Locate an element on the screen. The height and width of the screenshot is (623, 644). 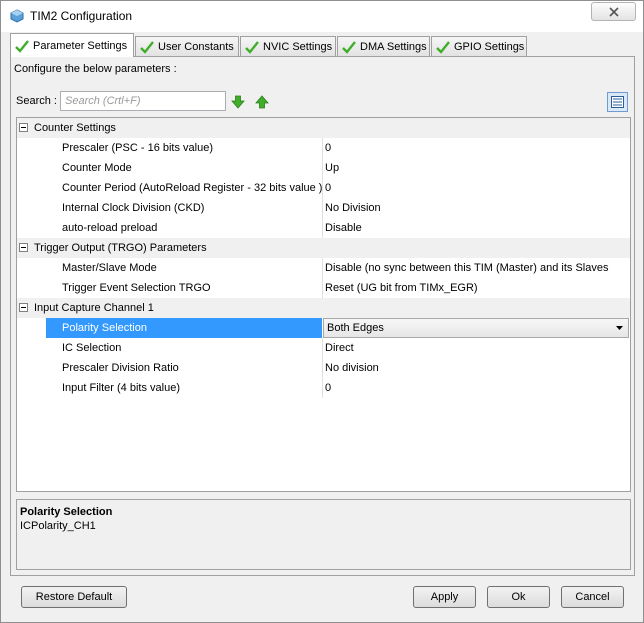
param-row: auto-reload preload Disable is located at coordinates (323, 228).